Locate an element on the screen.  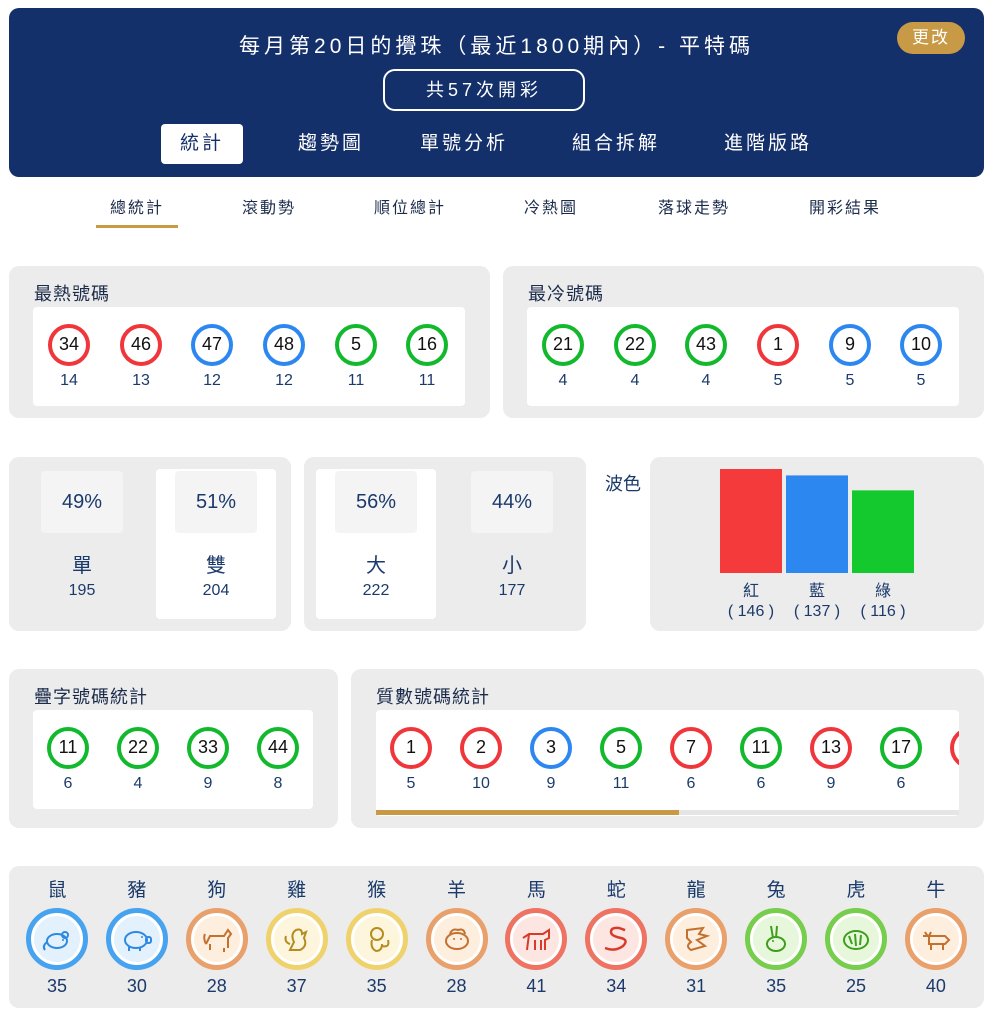
zodiac-item: 蛇 34 is located at coordinates (616, 937).